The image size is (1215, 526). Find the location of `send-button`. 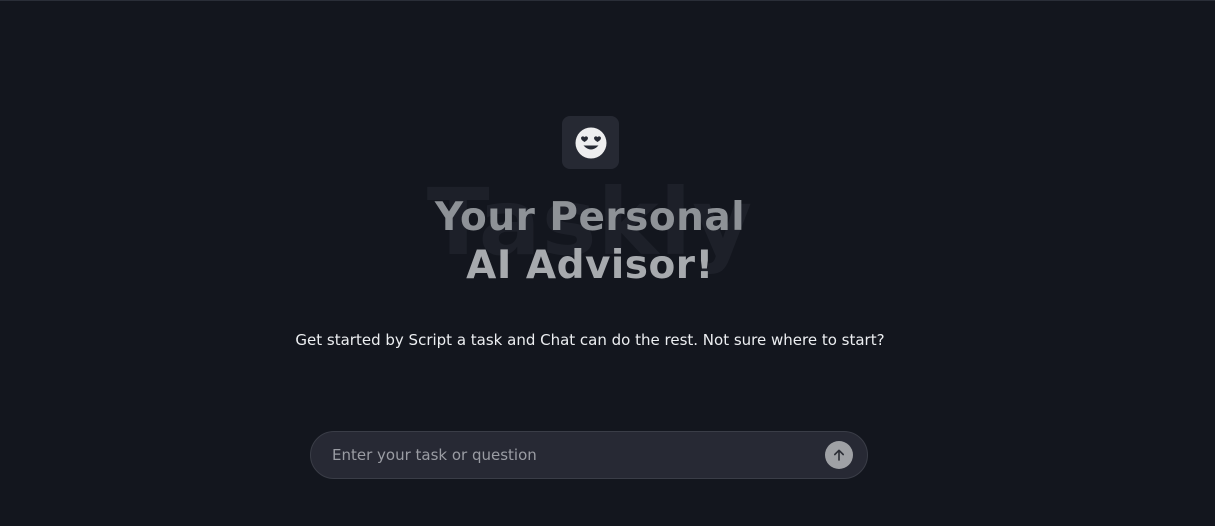

send-button is located at coordinates (839, 455).